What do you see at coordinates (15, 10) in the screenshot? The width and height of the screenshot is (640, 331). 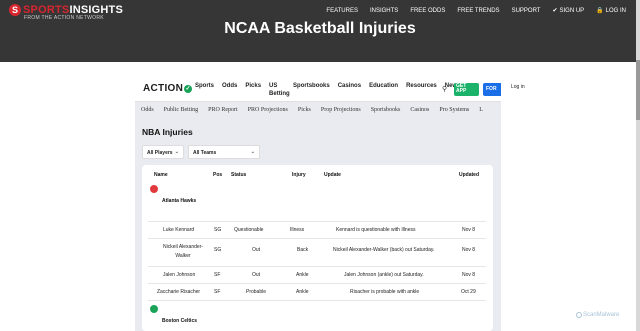 I see `logo-mark-icon: S` at bounding box center [15, 10].